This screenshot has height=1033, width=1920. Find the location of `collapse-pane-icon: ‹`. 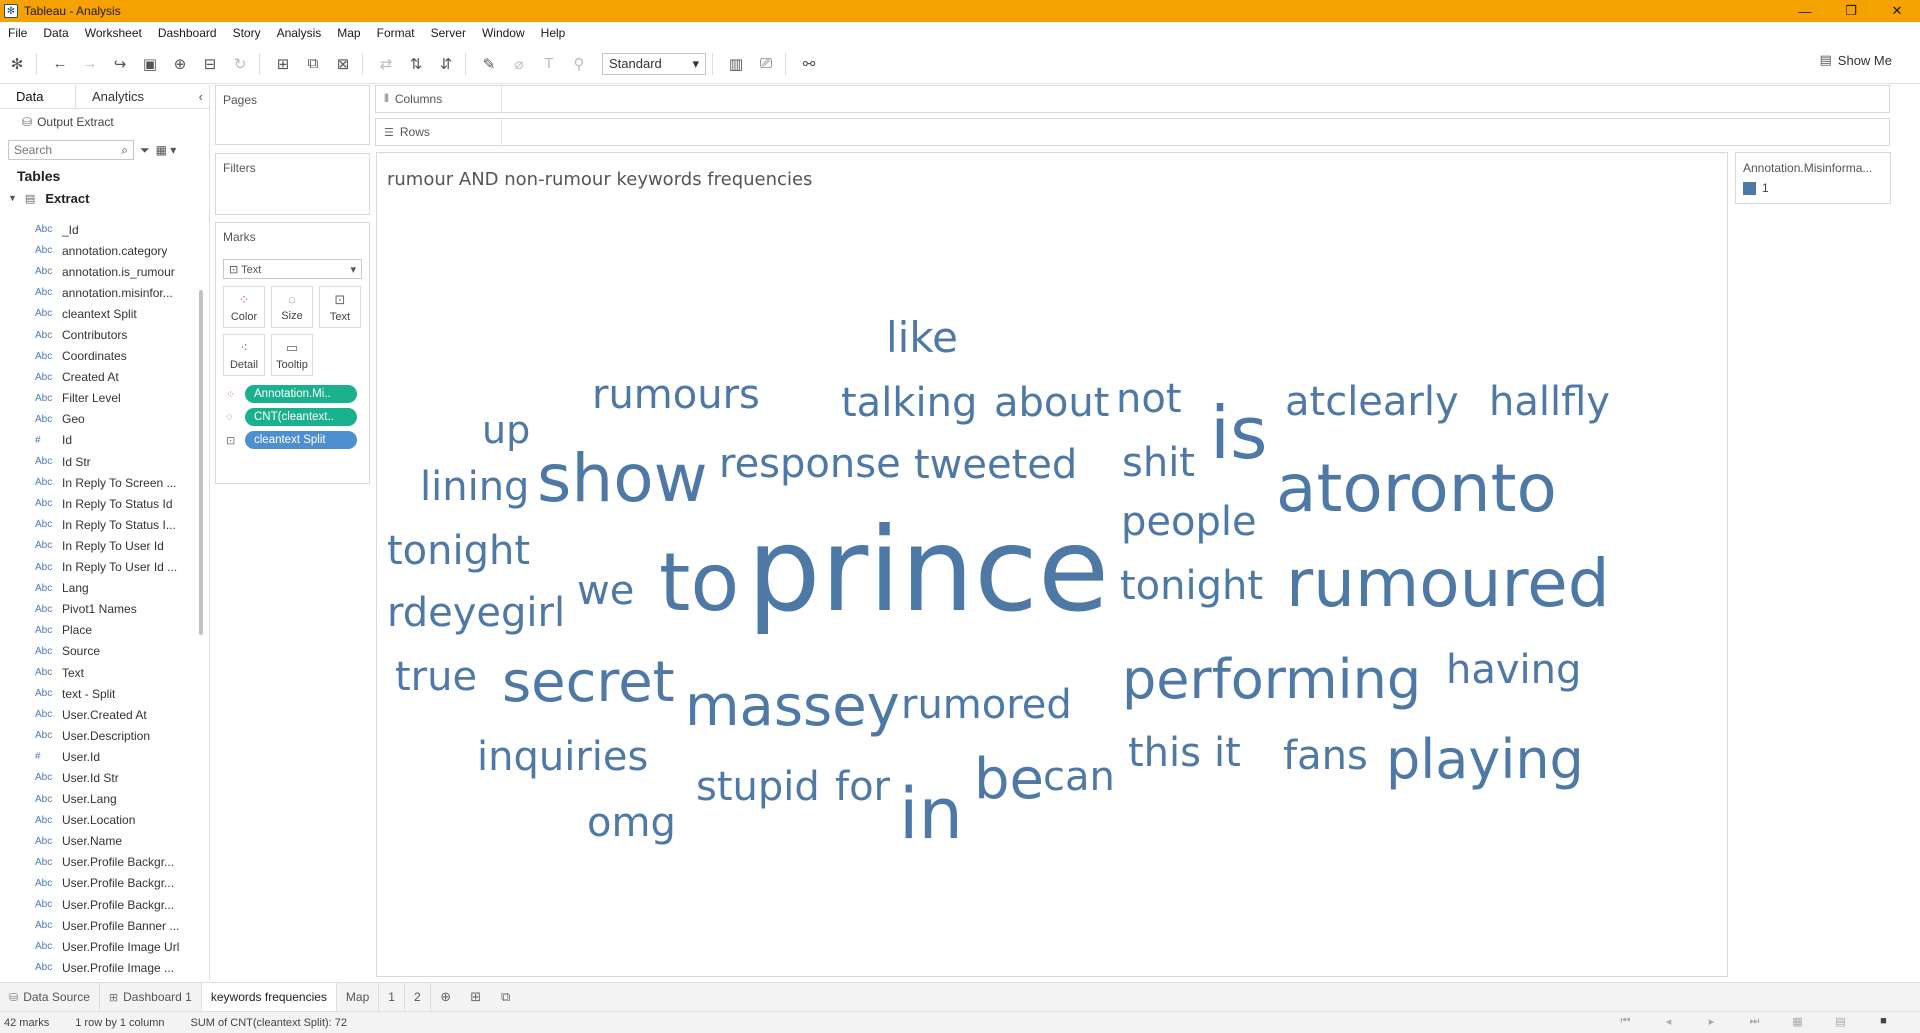

collapse-pane-icon: ‹ is located at coordinates (201, 96).